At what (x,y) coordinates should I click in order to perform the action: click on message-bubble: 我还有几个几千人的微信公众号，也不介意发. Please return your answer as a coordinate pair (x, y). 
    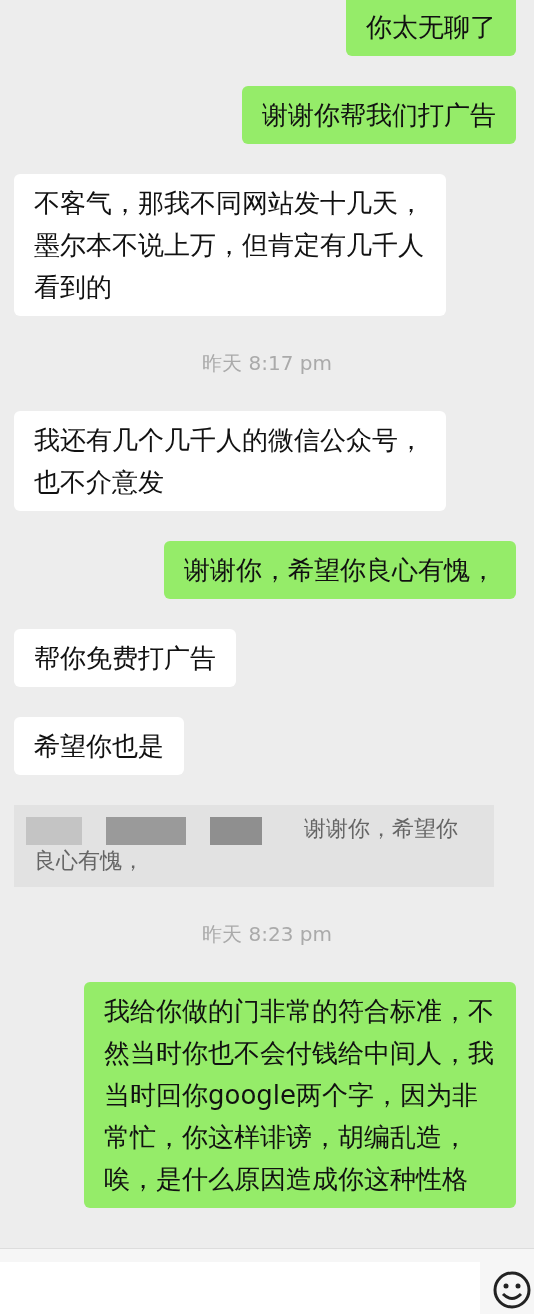
    Looking at the image, I should click on (230, 461).